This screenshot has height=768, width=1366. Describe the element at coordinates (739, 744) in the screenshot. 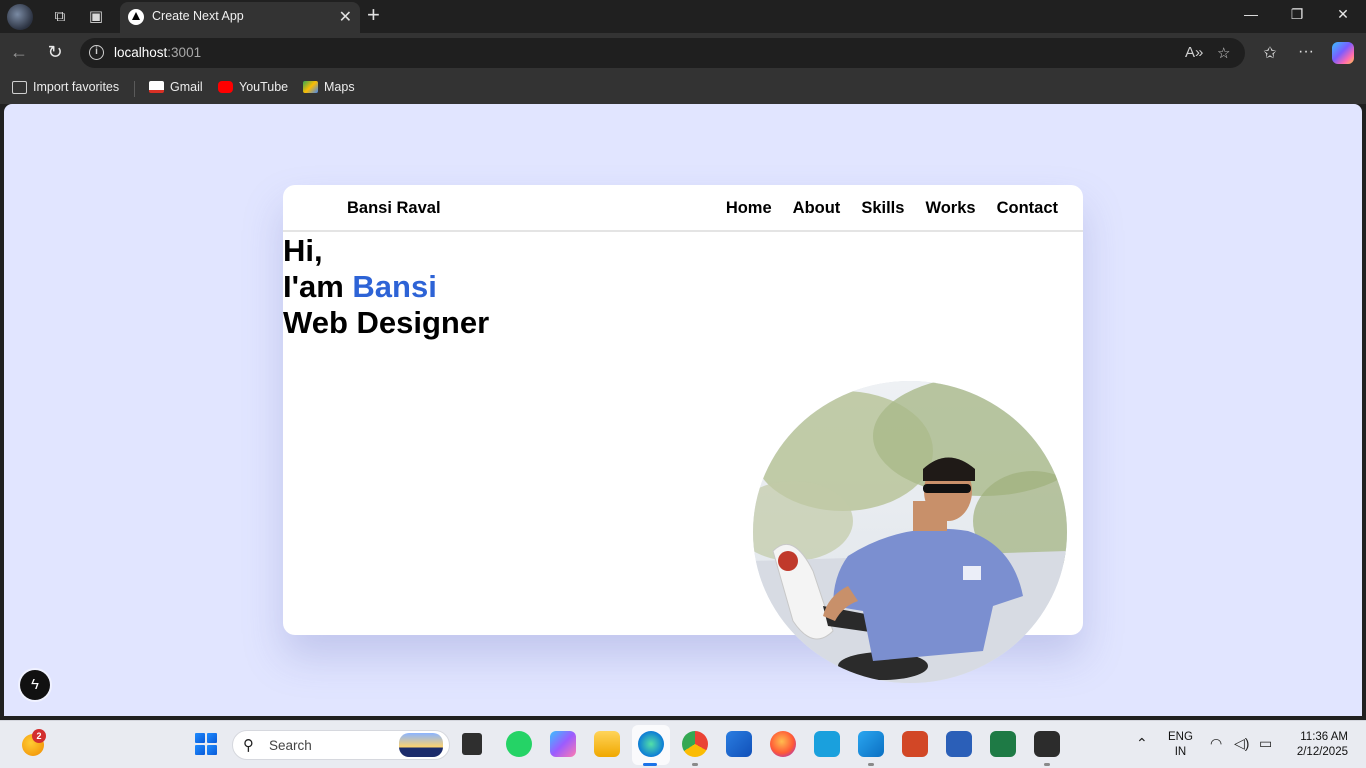

I see `microsoft-store-icon` at that location.